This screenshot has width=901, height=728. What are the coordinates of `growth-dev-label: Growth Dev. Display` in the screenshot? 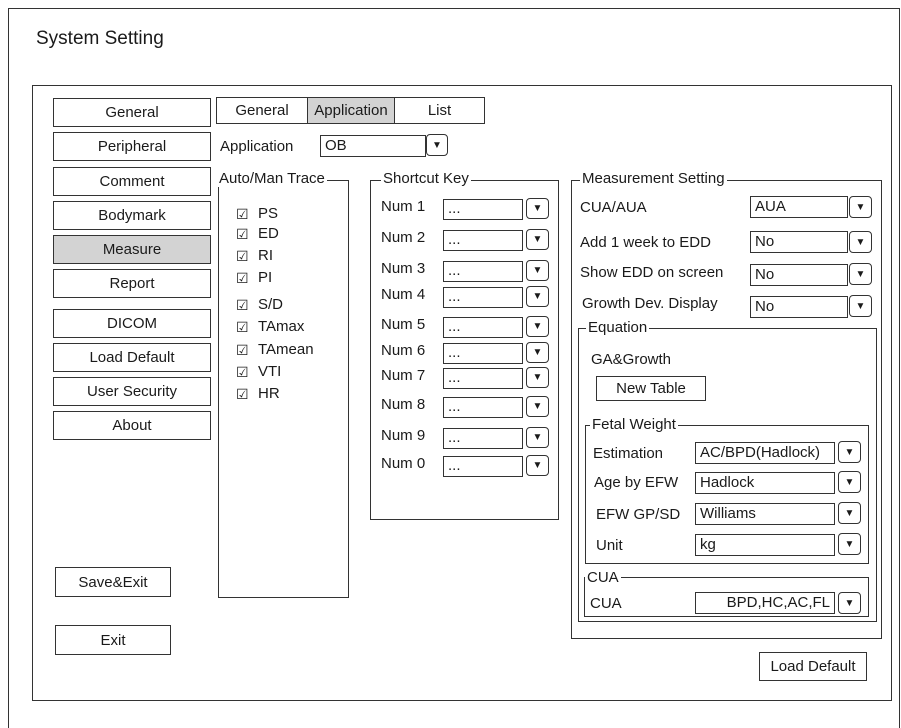 It's located at (650, 303).